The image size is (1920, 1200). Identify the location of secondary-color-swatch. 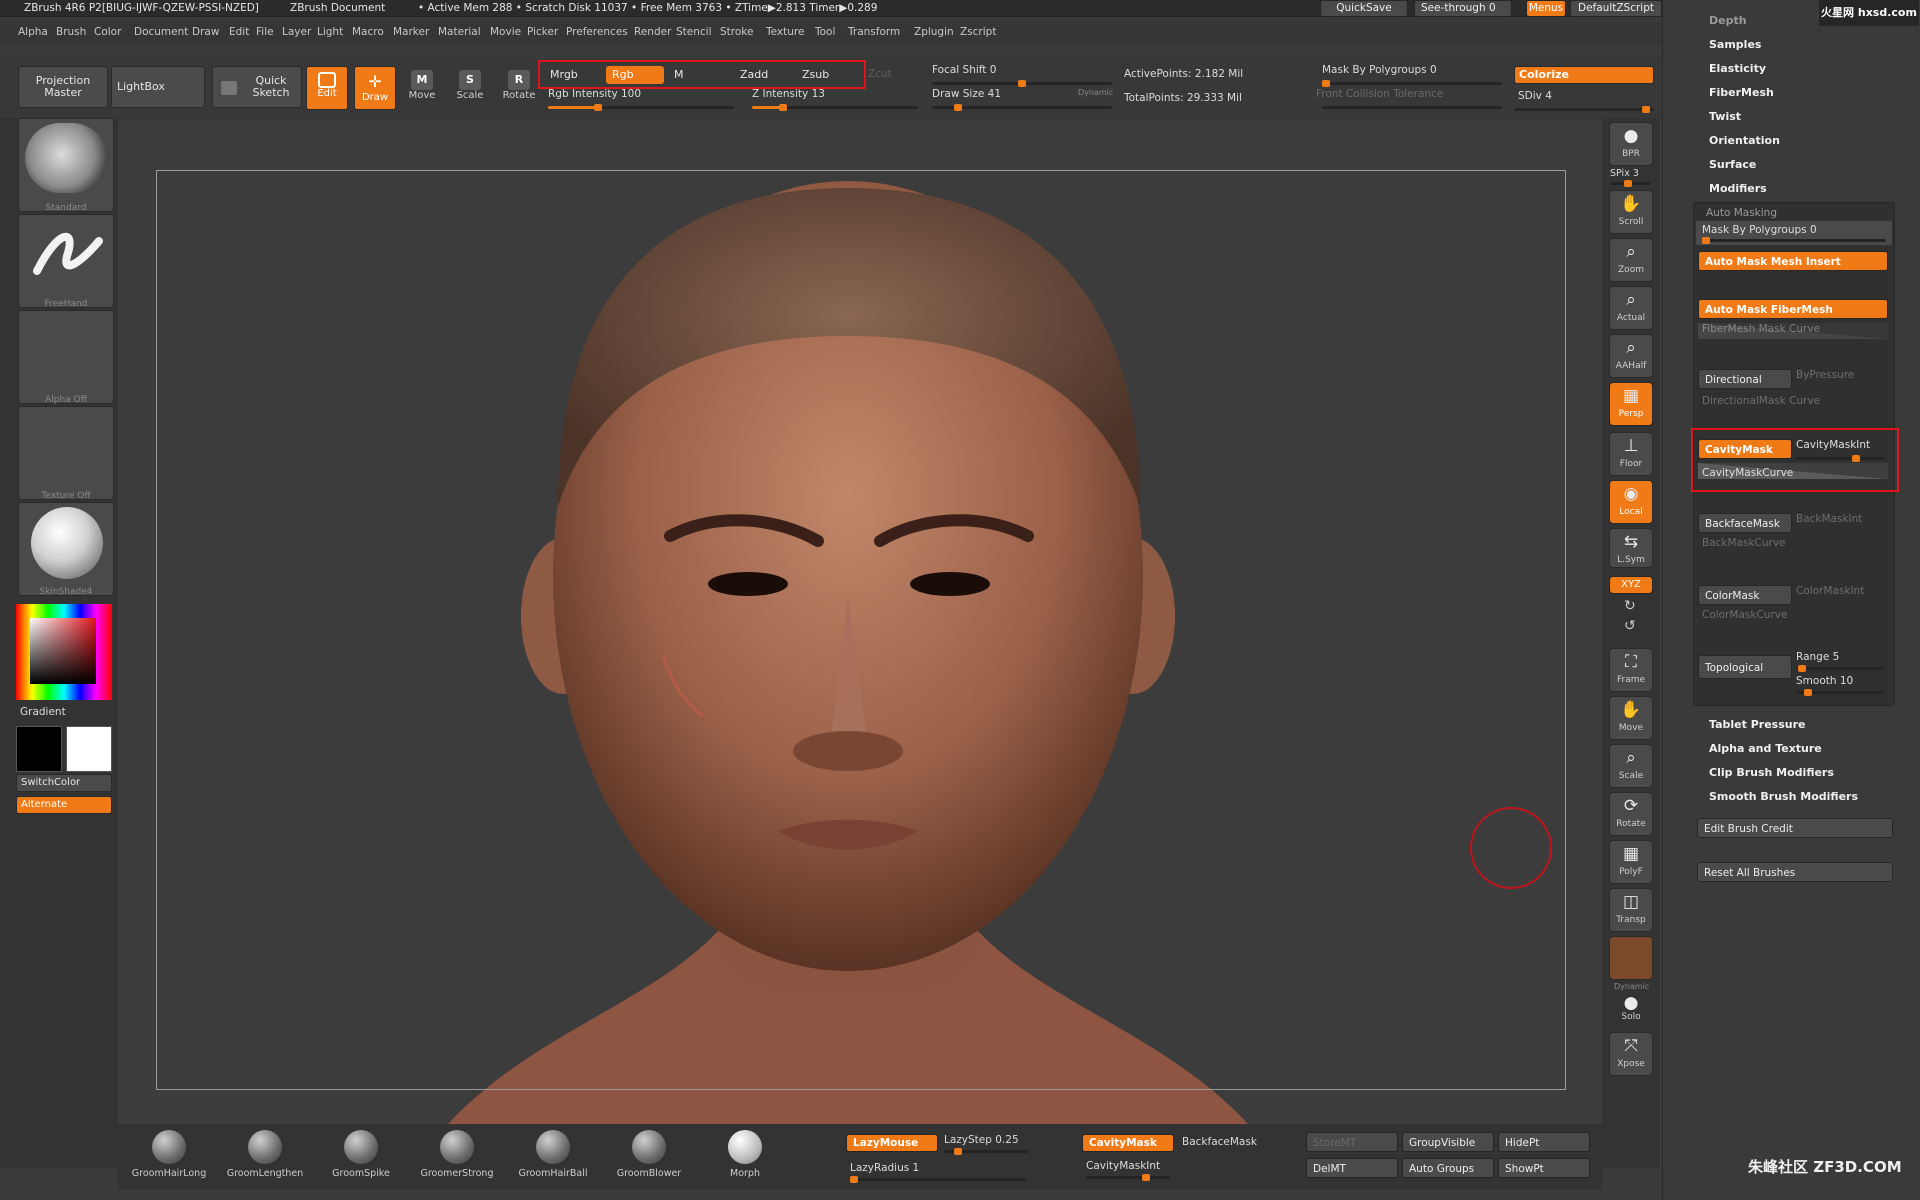
(89, 749).